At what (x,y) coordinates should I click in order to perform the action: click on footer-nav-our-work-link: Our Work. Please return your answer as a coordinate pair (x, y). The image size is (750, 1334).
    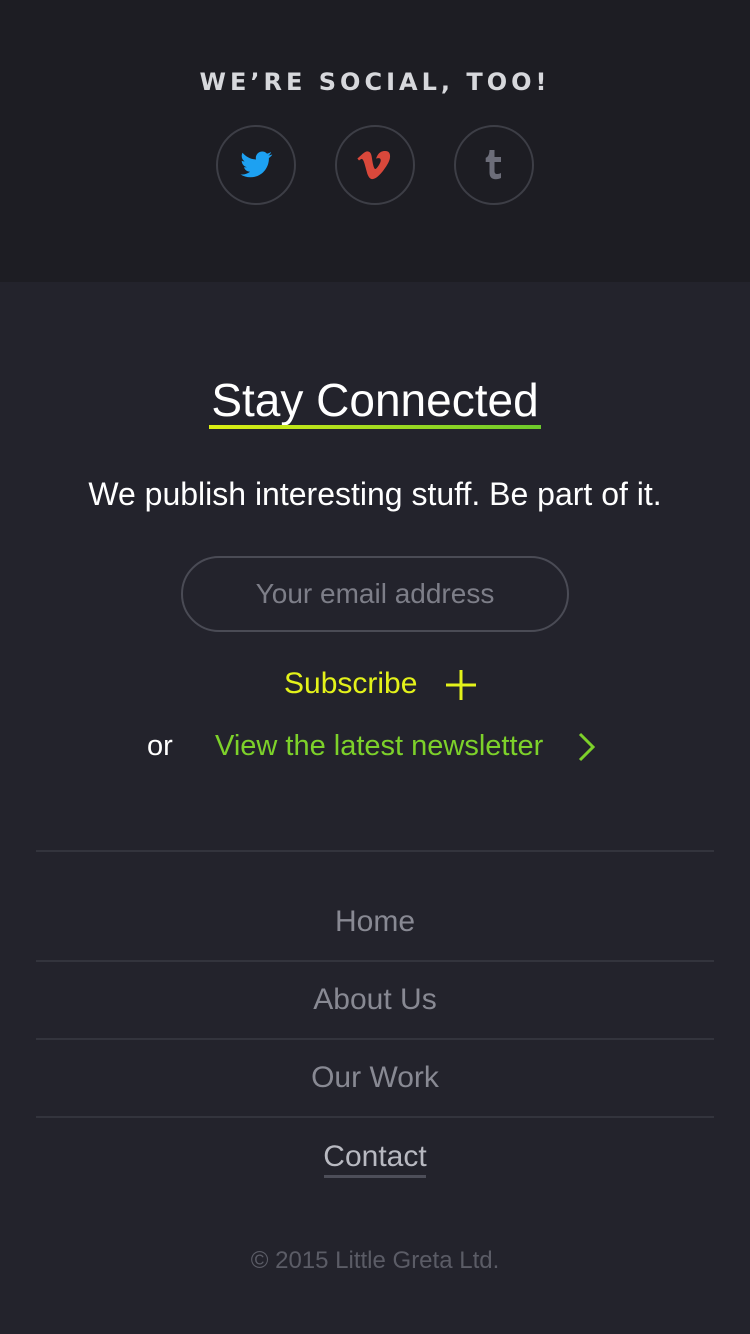
    Looking at the image, I should click on (375, 1077).